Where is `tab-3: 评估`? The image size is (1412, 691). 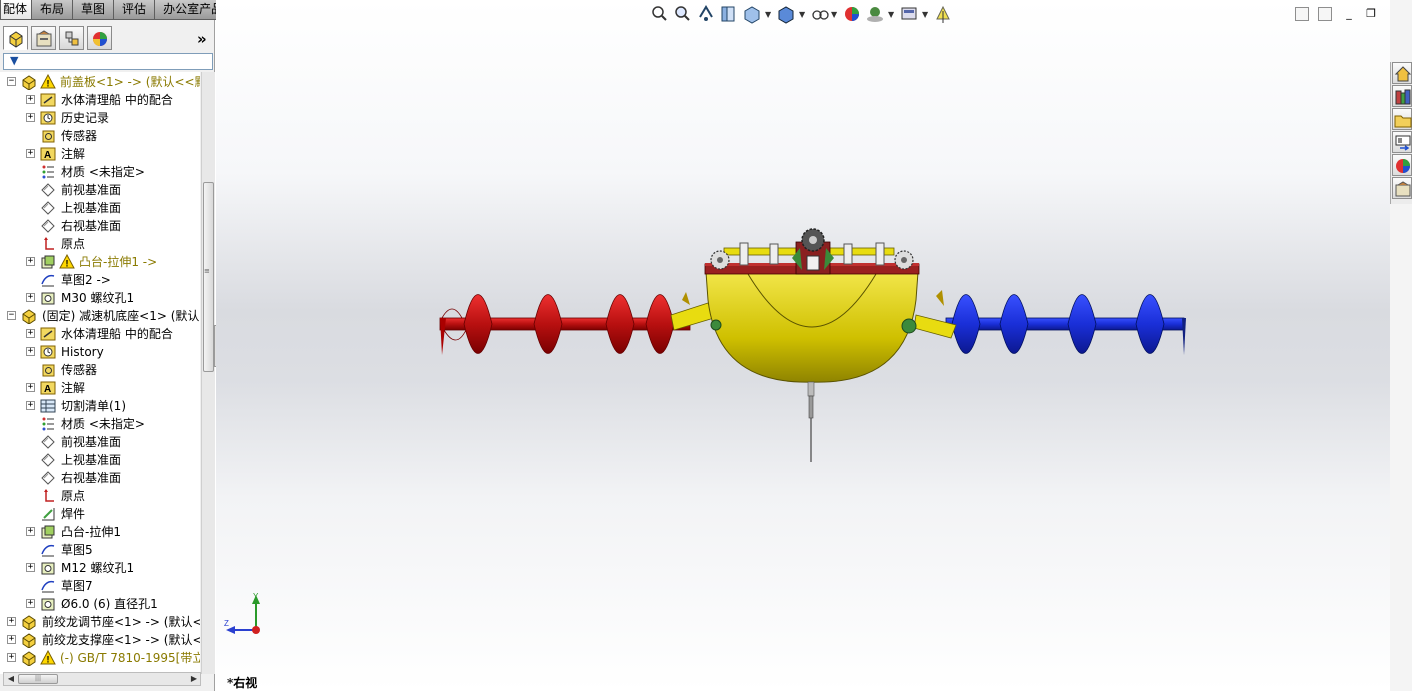
tab-3: 评估 is located at coordinates (134, 10).